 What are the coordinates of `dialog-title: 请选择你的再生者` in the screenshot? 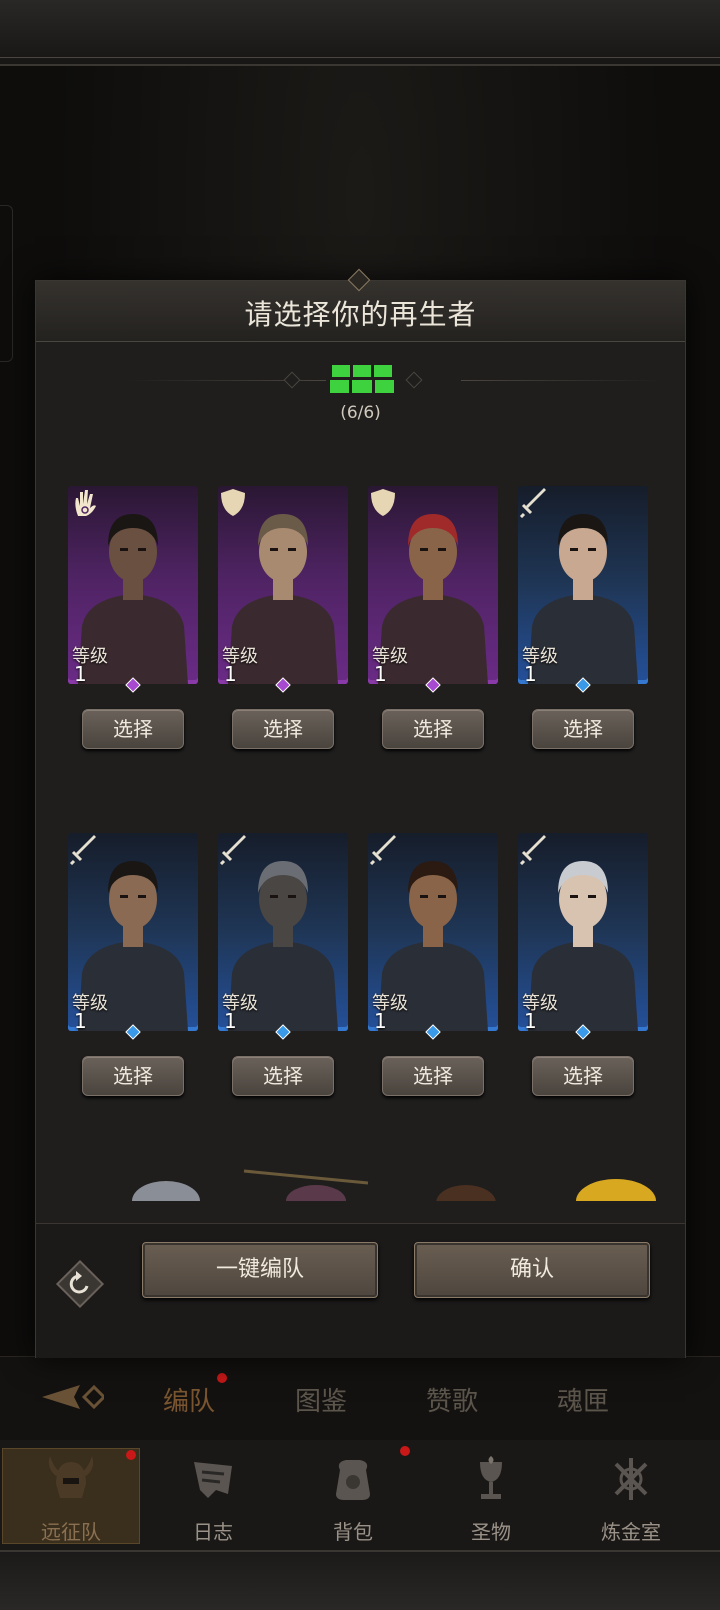 It's located at (360, 314).